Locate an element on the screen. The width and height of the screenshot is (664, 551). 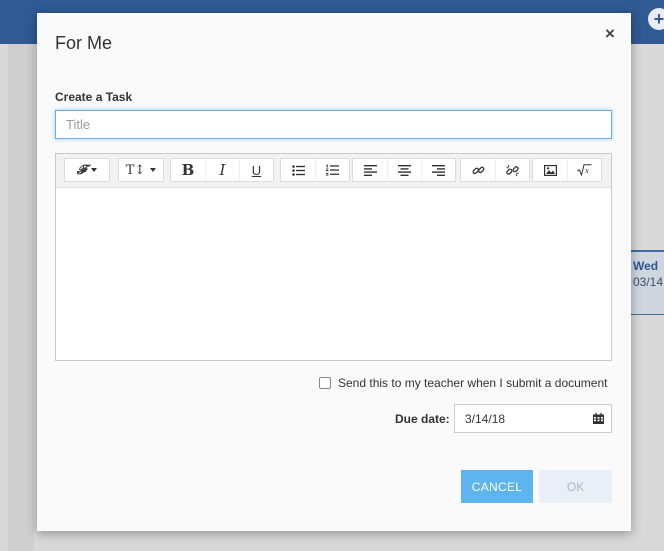
font-size-button: T↕ is located at coordinates (141, 170).